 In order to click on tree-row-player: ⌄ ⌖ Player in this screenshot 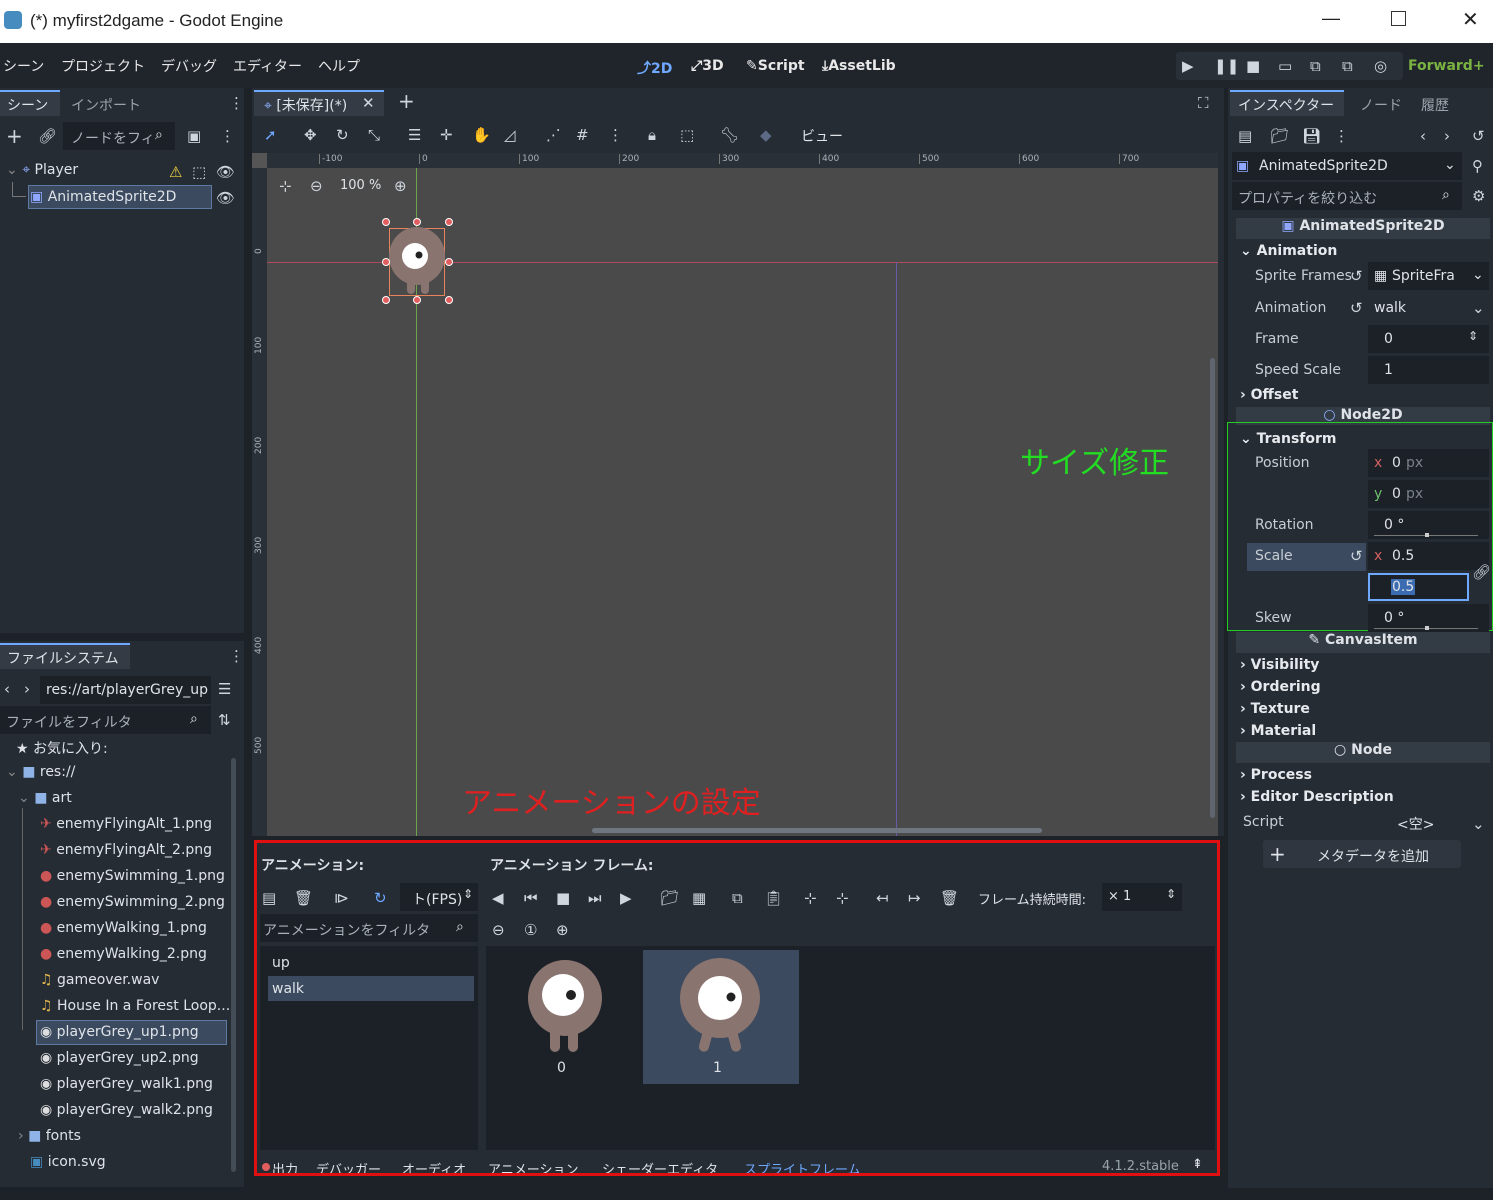, I will do `click(42, 170)`.